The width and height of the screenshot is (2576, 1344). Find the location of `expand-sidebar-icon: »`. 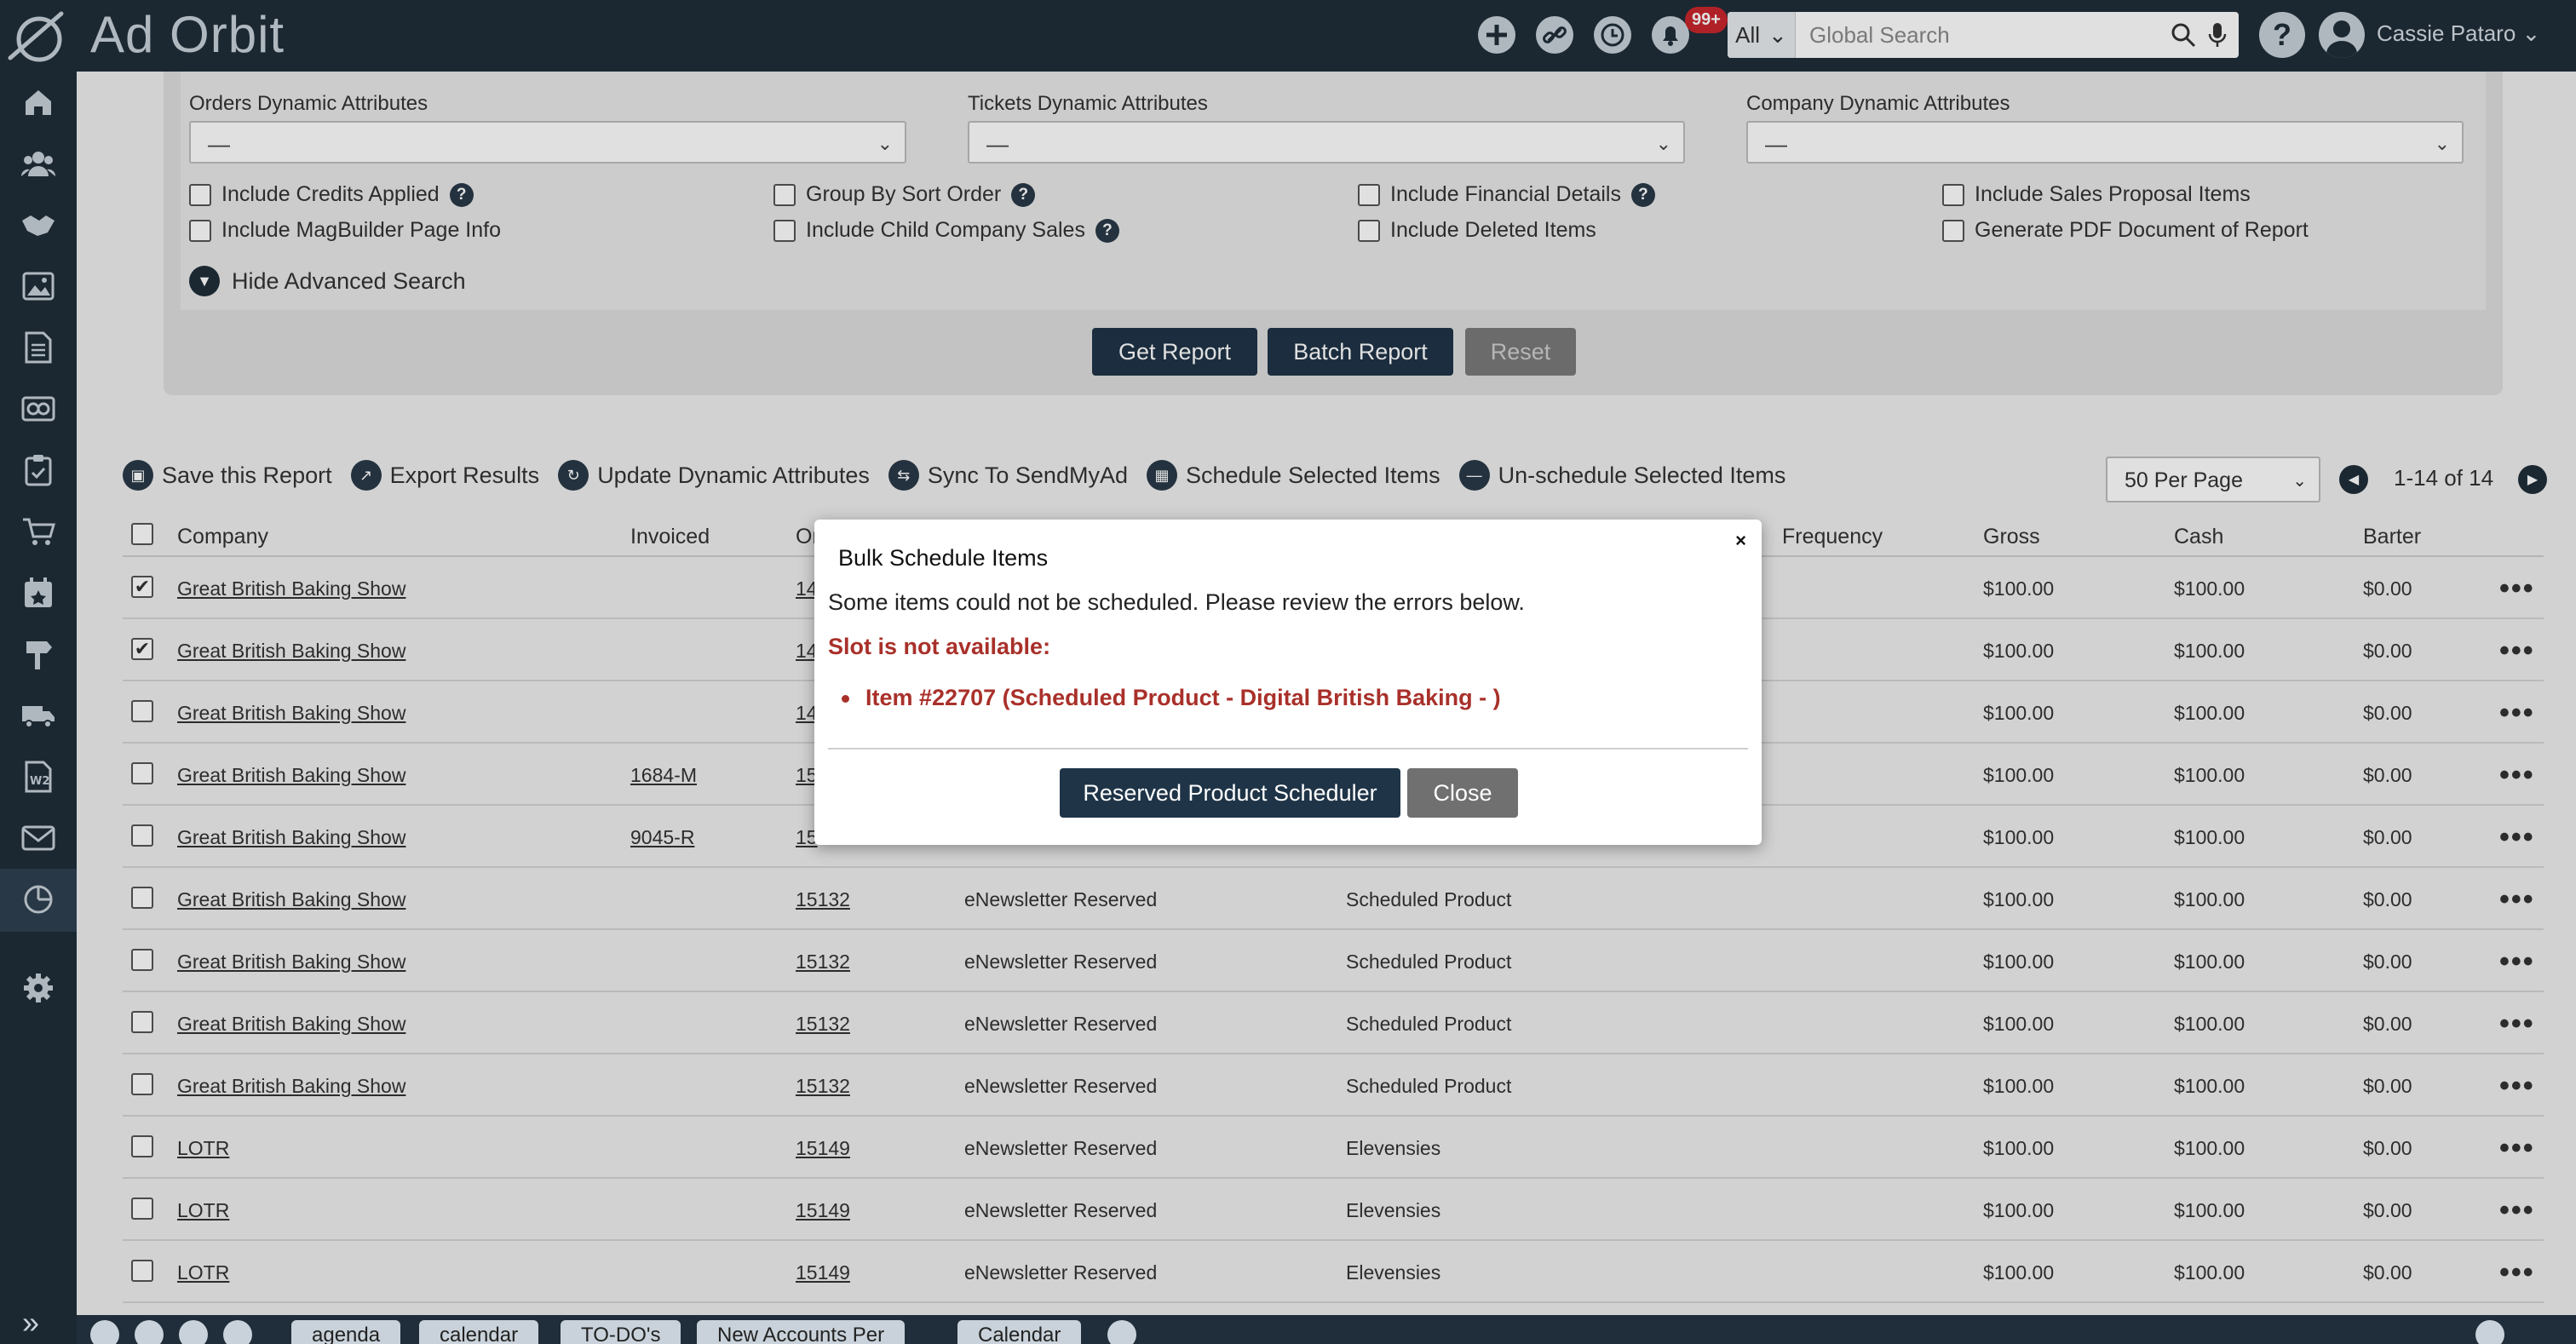

expand-sidebar-icon: » is located at coordinates (31, 1323).